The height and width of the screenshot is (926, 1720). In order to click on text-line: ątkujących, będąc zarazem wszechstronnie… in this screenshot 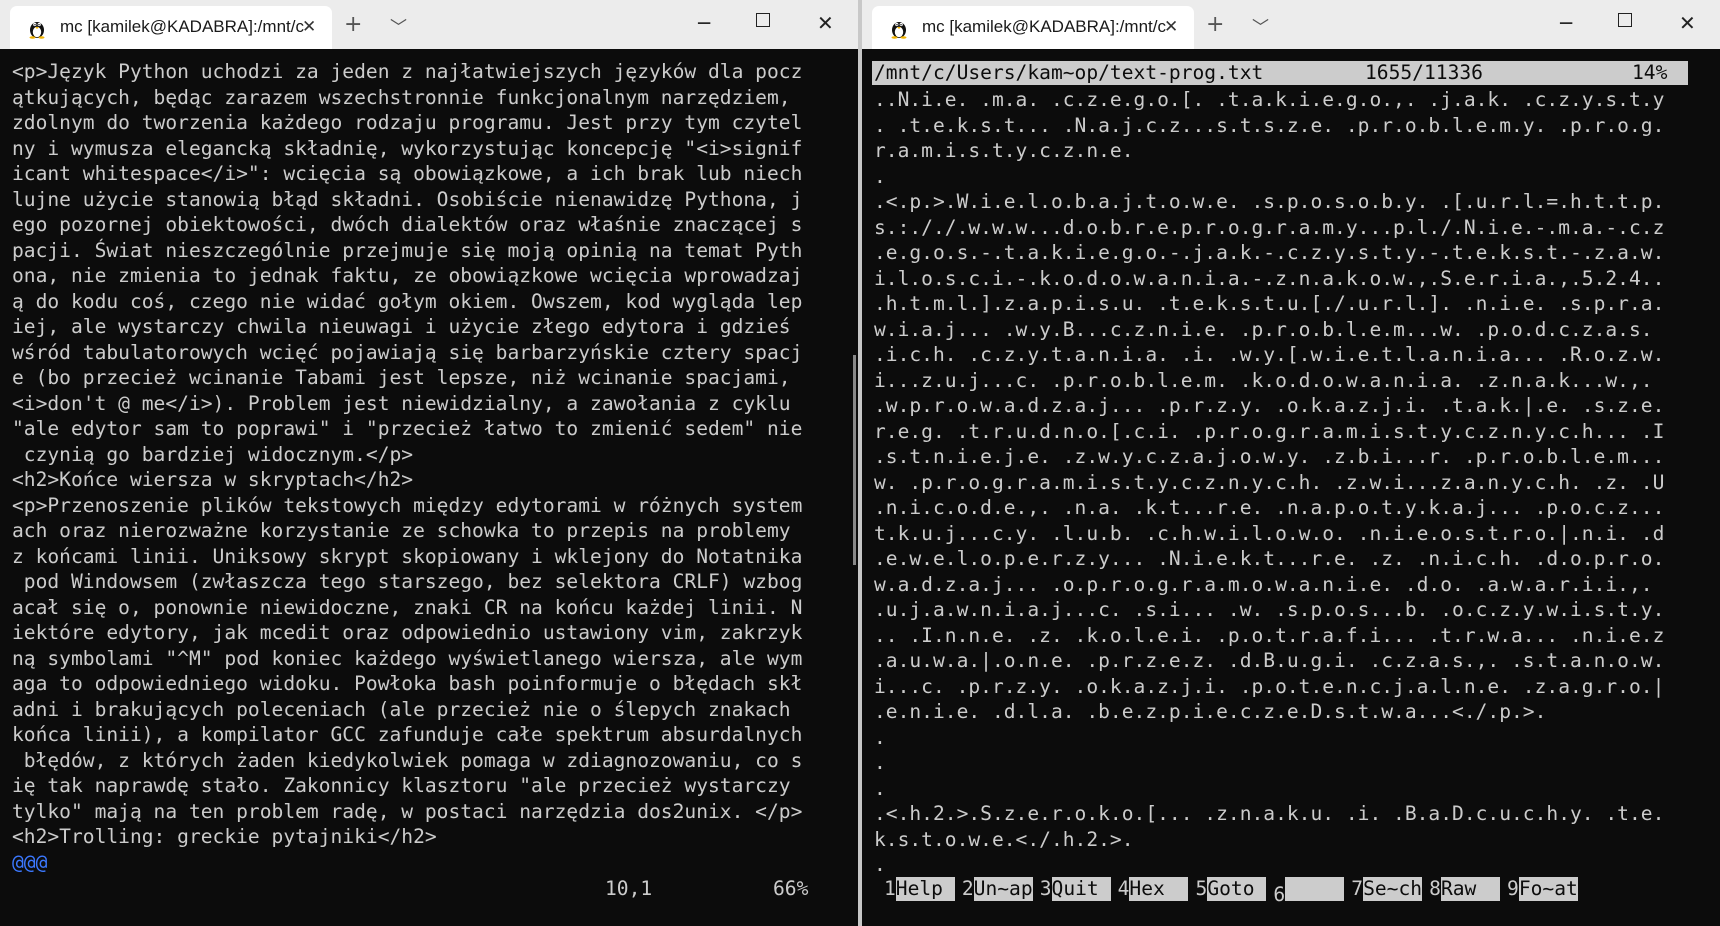, I will do `click(401, 97)`.